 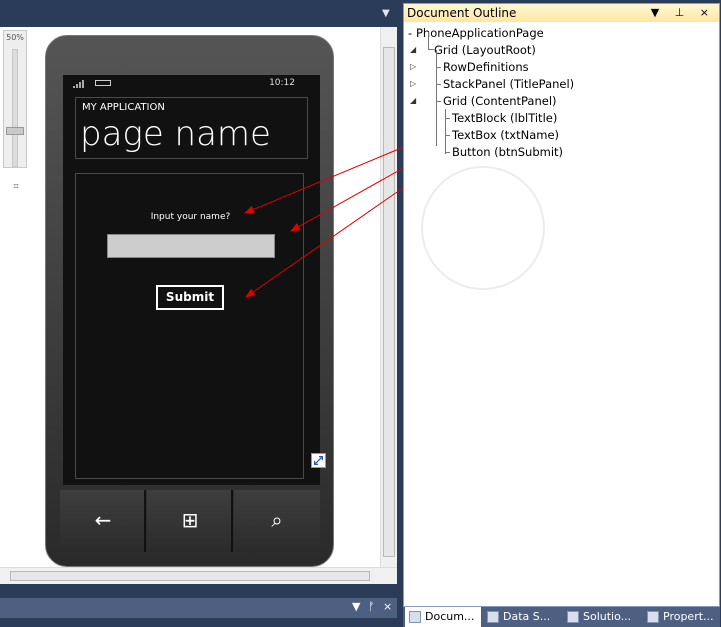 I want to click on tree-item-label: PhoneApplicationPage, so click(x=480, y=33).